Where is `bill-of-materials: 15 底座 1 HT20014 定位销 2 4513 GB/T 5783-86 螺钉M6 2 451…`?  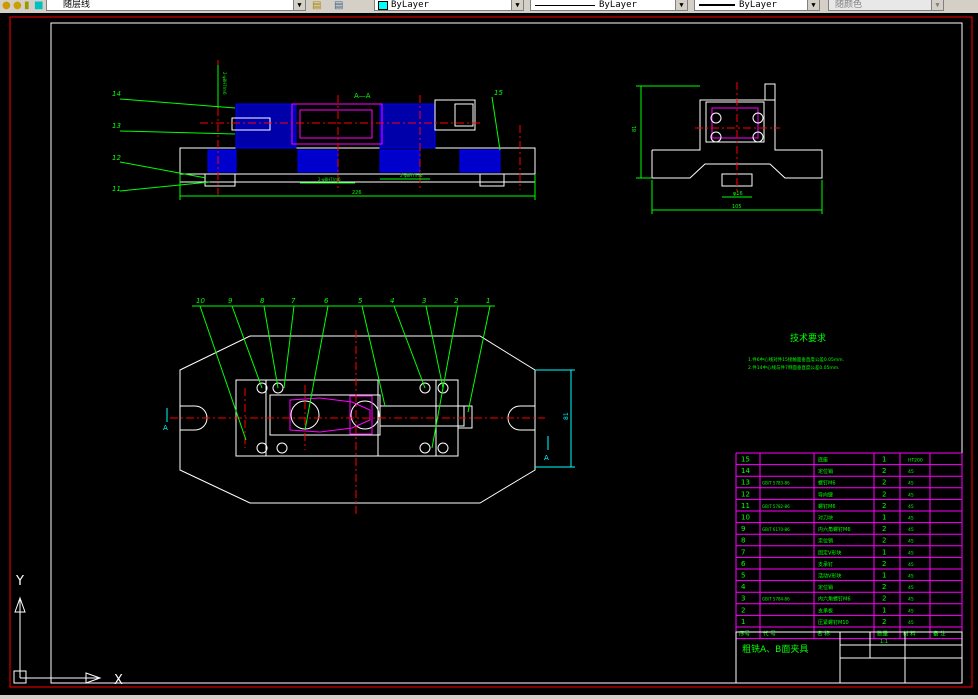 bill-of-materials: 15 底座 1 HT20014 定位销 2 4513 GB/T 5783-86 螺钉M6 2 451… is located at coordinates (849, 546).